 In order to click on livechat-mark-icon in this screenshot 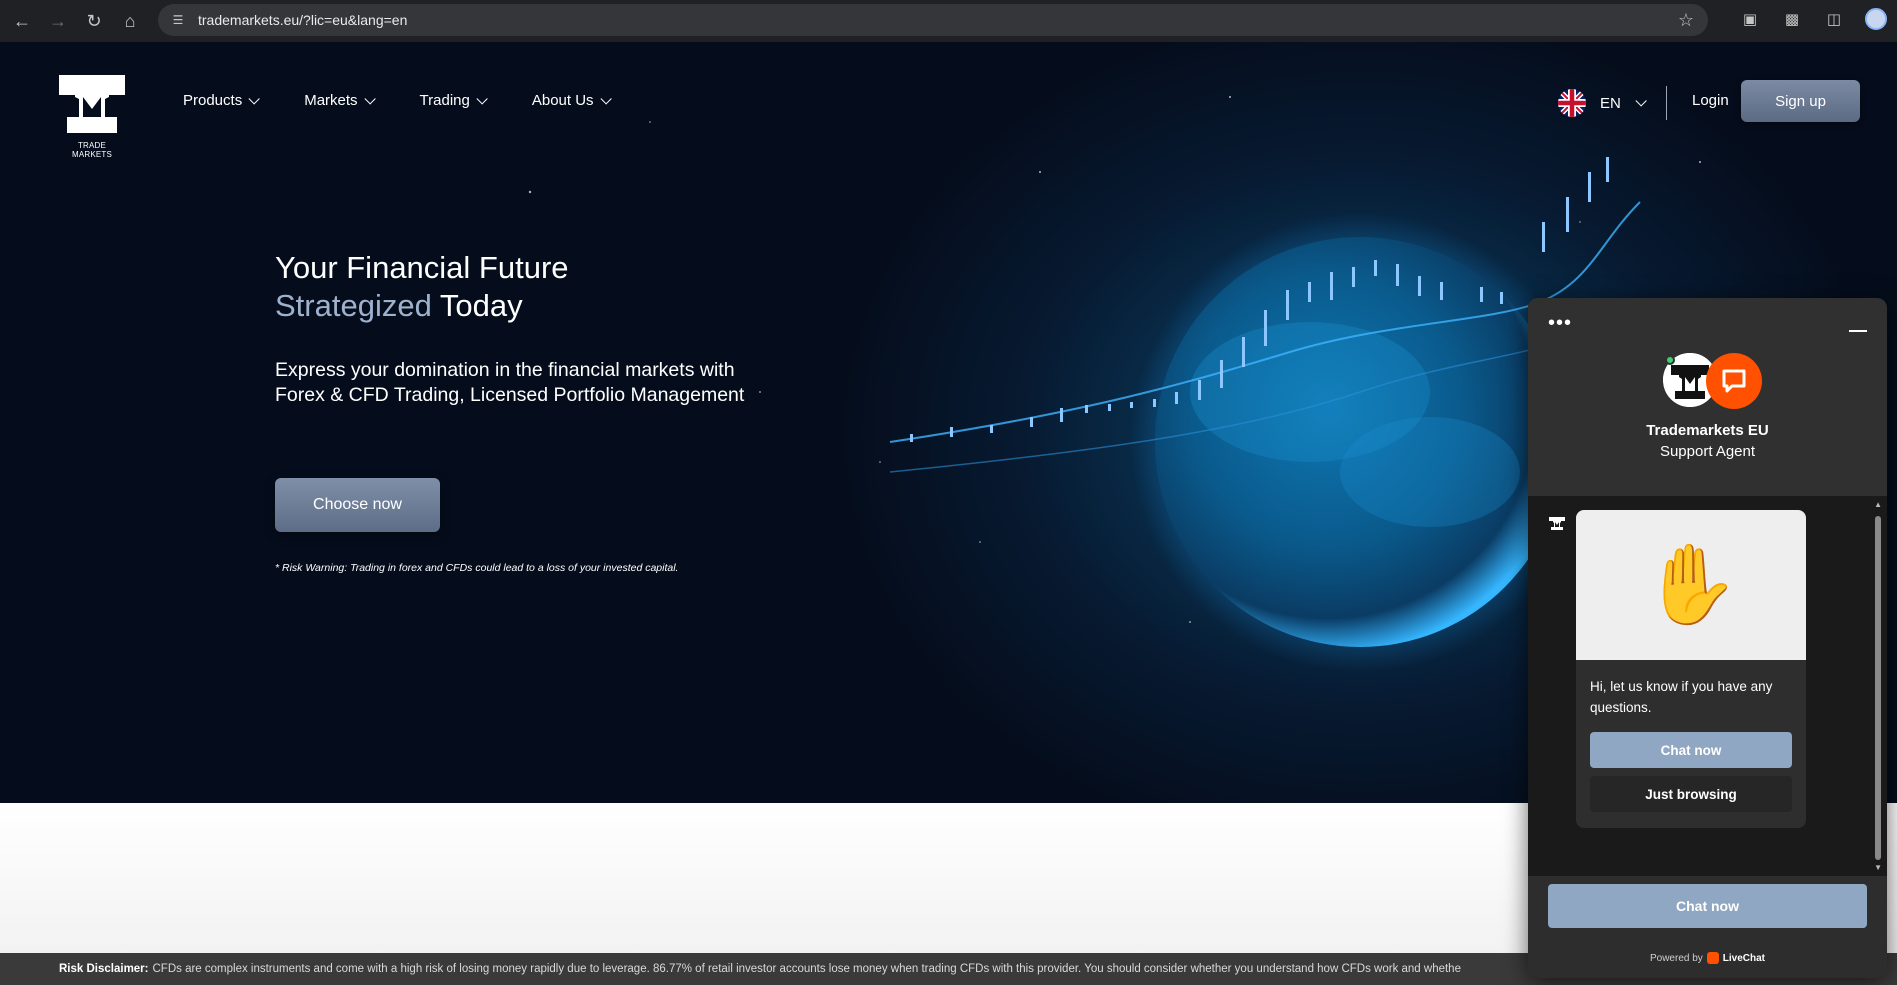, I will do `click(1712, 958)`.